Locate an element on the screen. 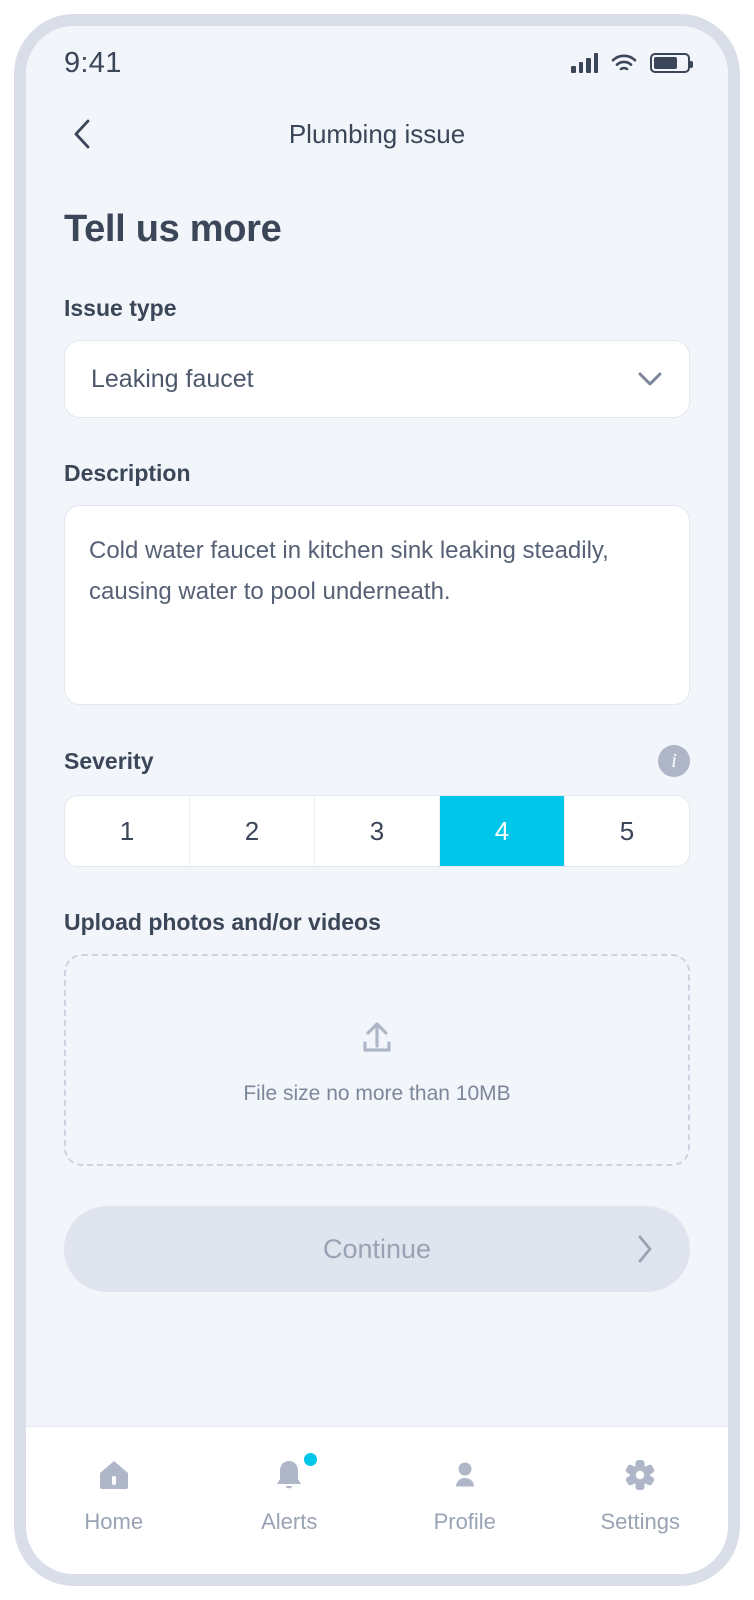 This screenshot has height=1600, width=754. upload-hint: File size no more than 10MB is located at coordinates (377, 1093).